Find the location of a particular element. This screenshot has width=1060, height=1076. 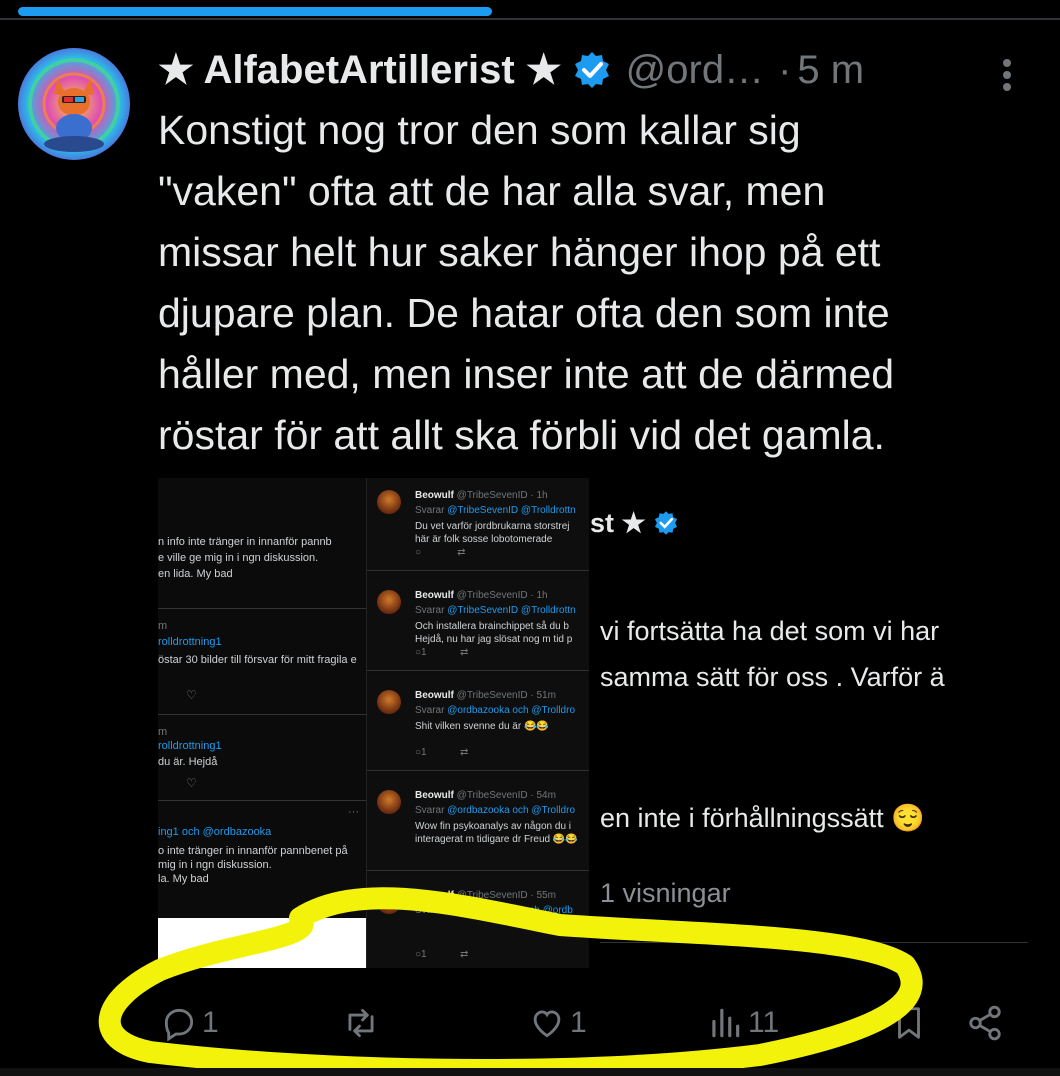

reply-meta: @TribeSevenID · 51m is located at coordinates (506, 695).